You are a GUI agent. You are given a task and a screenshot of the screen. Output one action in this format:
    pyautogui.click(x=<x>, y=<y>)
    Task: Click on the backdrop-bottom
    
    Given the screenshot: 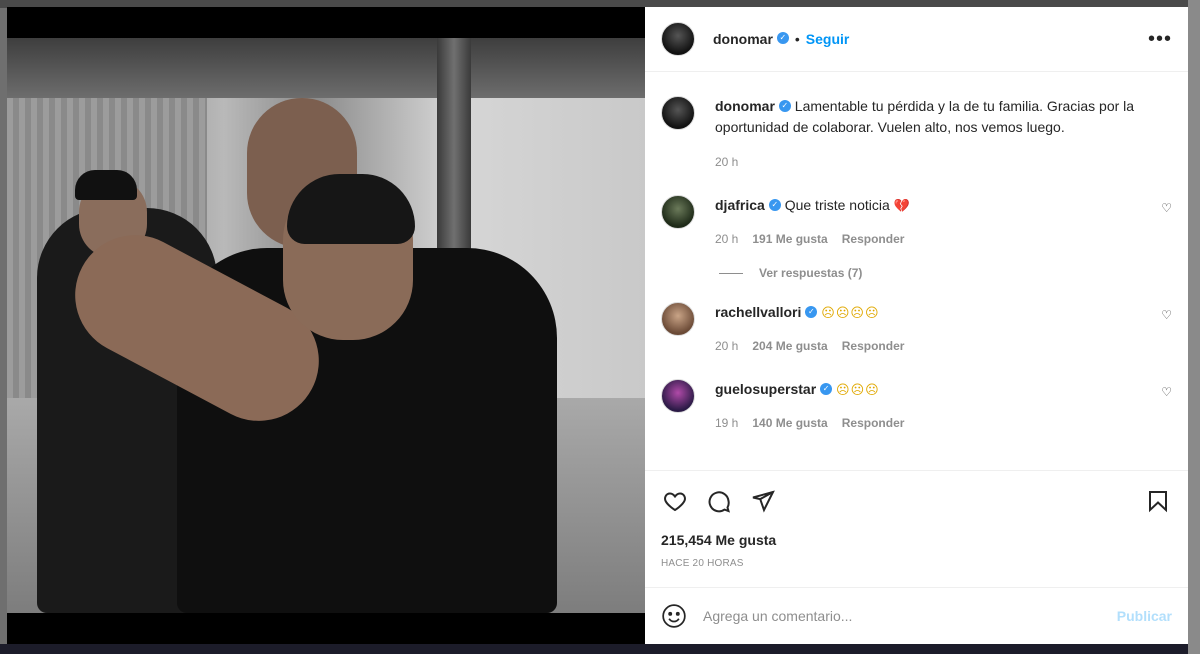 What is the action you would take?
    pyautogui.click(x=600, y=649)
    